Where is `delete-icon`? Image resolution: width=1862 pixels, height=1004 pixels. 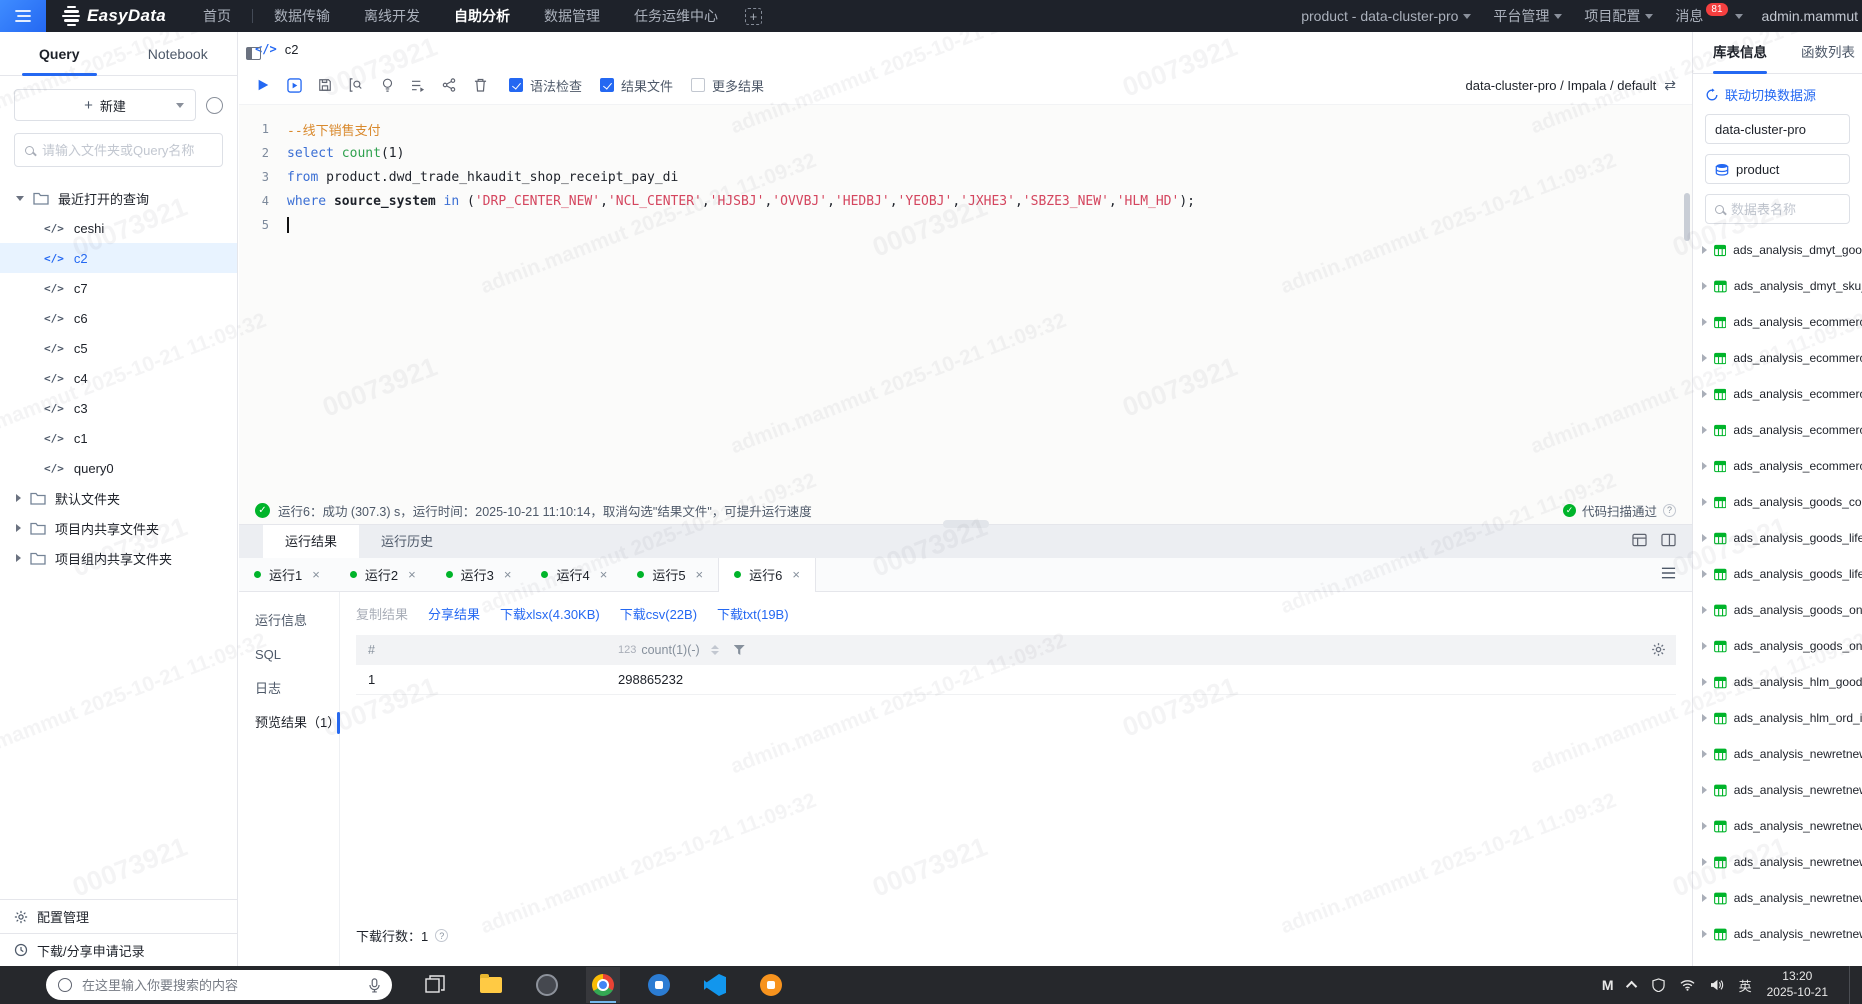 delete-icon is located at coordinates (480, 85).